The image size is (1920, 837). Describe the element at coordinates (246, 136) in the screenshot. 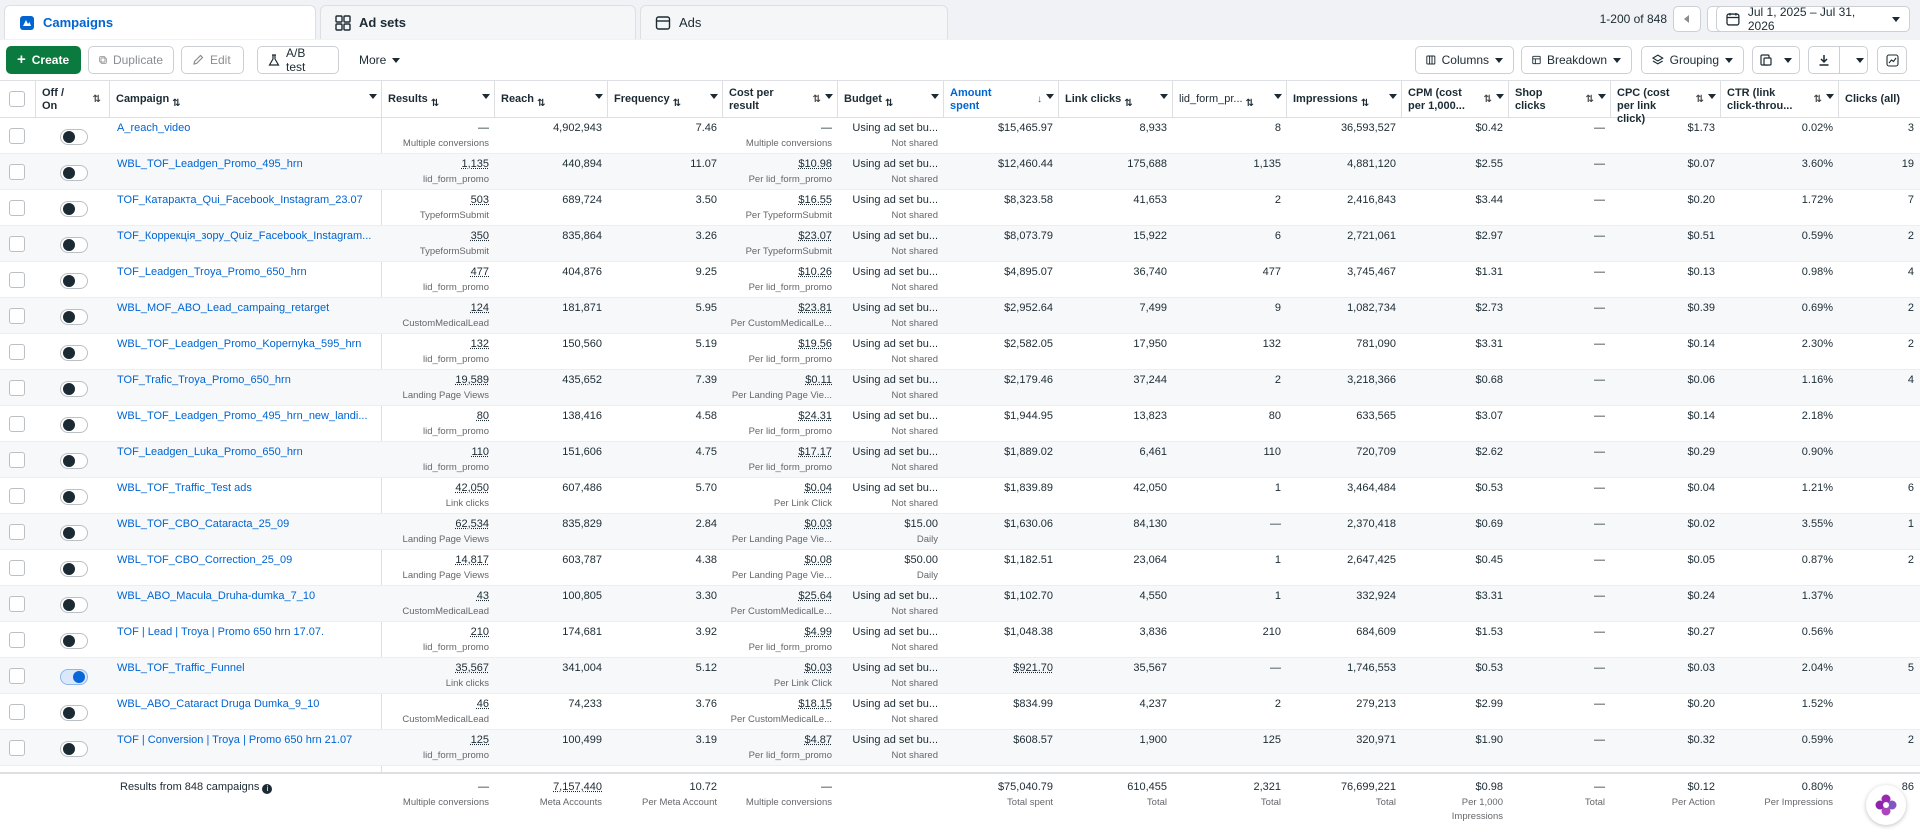

I see `campaign-name-link: A_reach_video` at that location.